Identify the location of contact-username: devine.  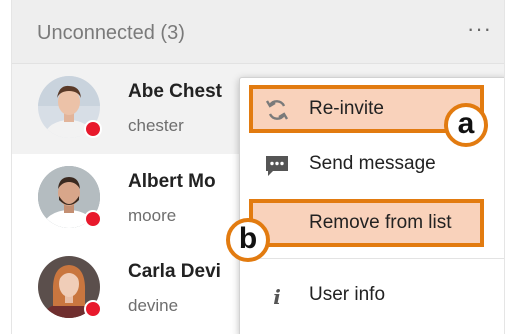
(153, 305).